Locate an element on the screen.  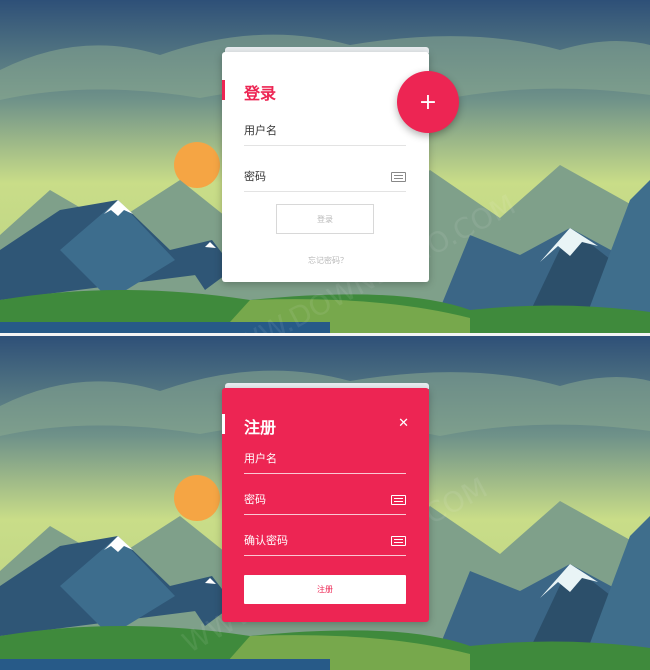
login-card: 登录 用户名 密码 登录 忘记密码？ is located at coordinates (325, 167).